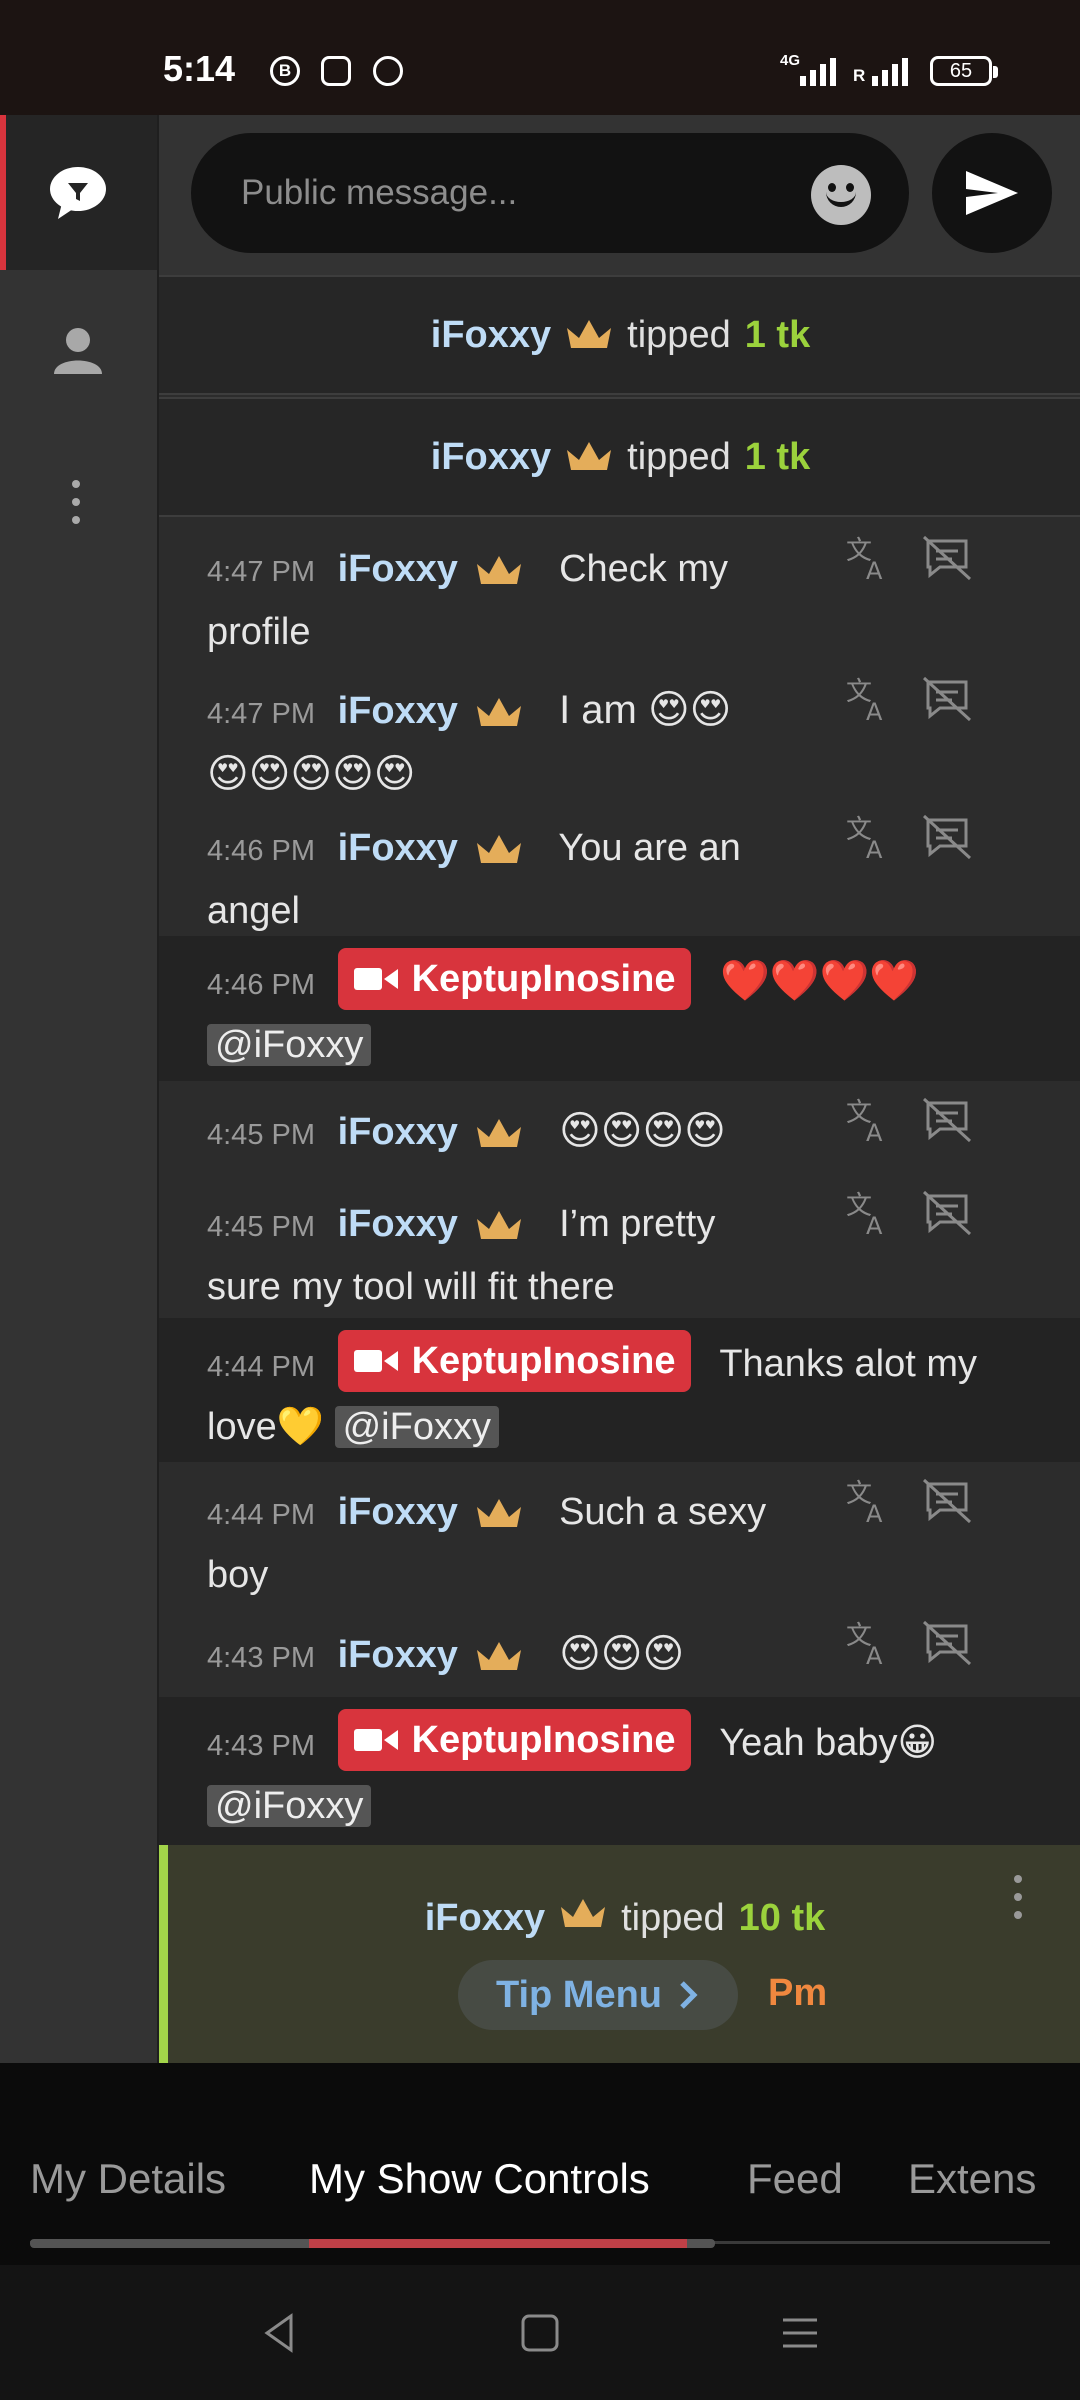 This screenshot has width=1080, height=2400. I want to click on message-text: Thanks alot my, so click(848, 1364).